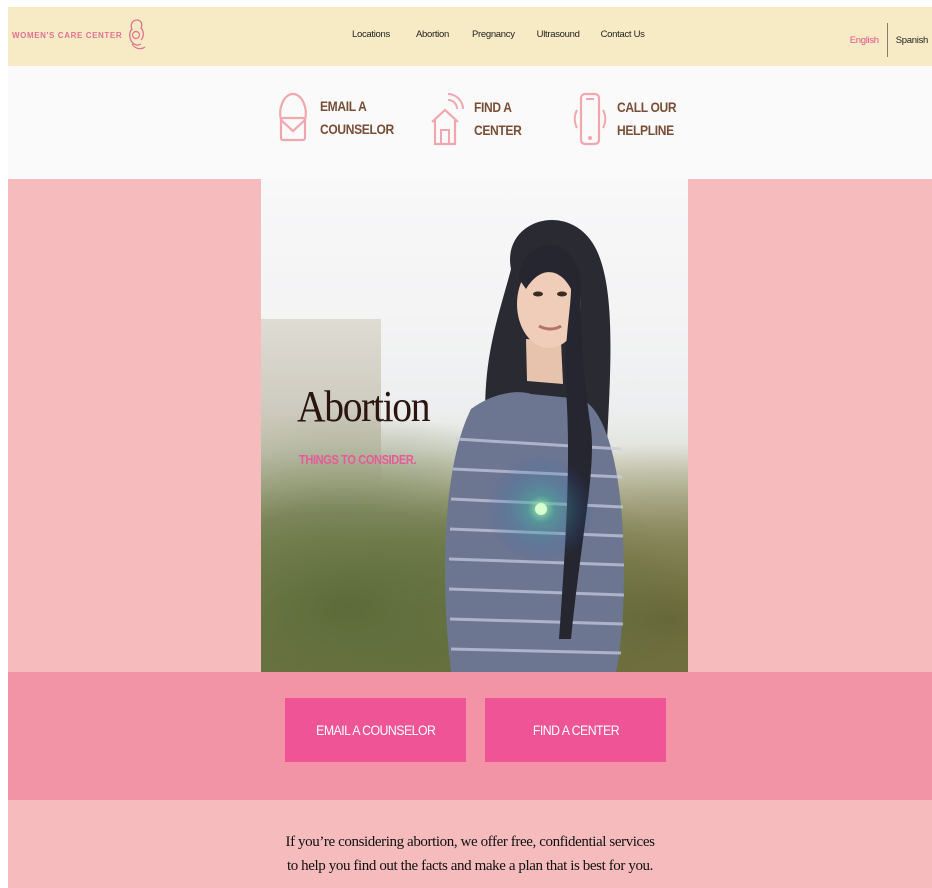 The height and width of the screenshot is (888, 932). What do you see at coordinates (912, 40) in the screenshot?
I see `language-spanish: Spanish` at bounding box center [912, 40].